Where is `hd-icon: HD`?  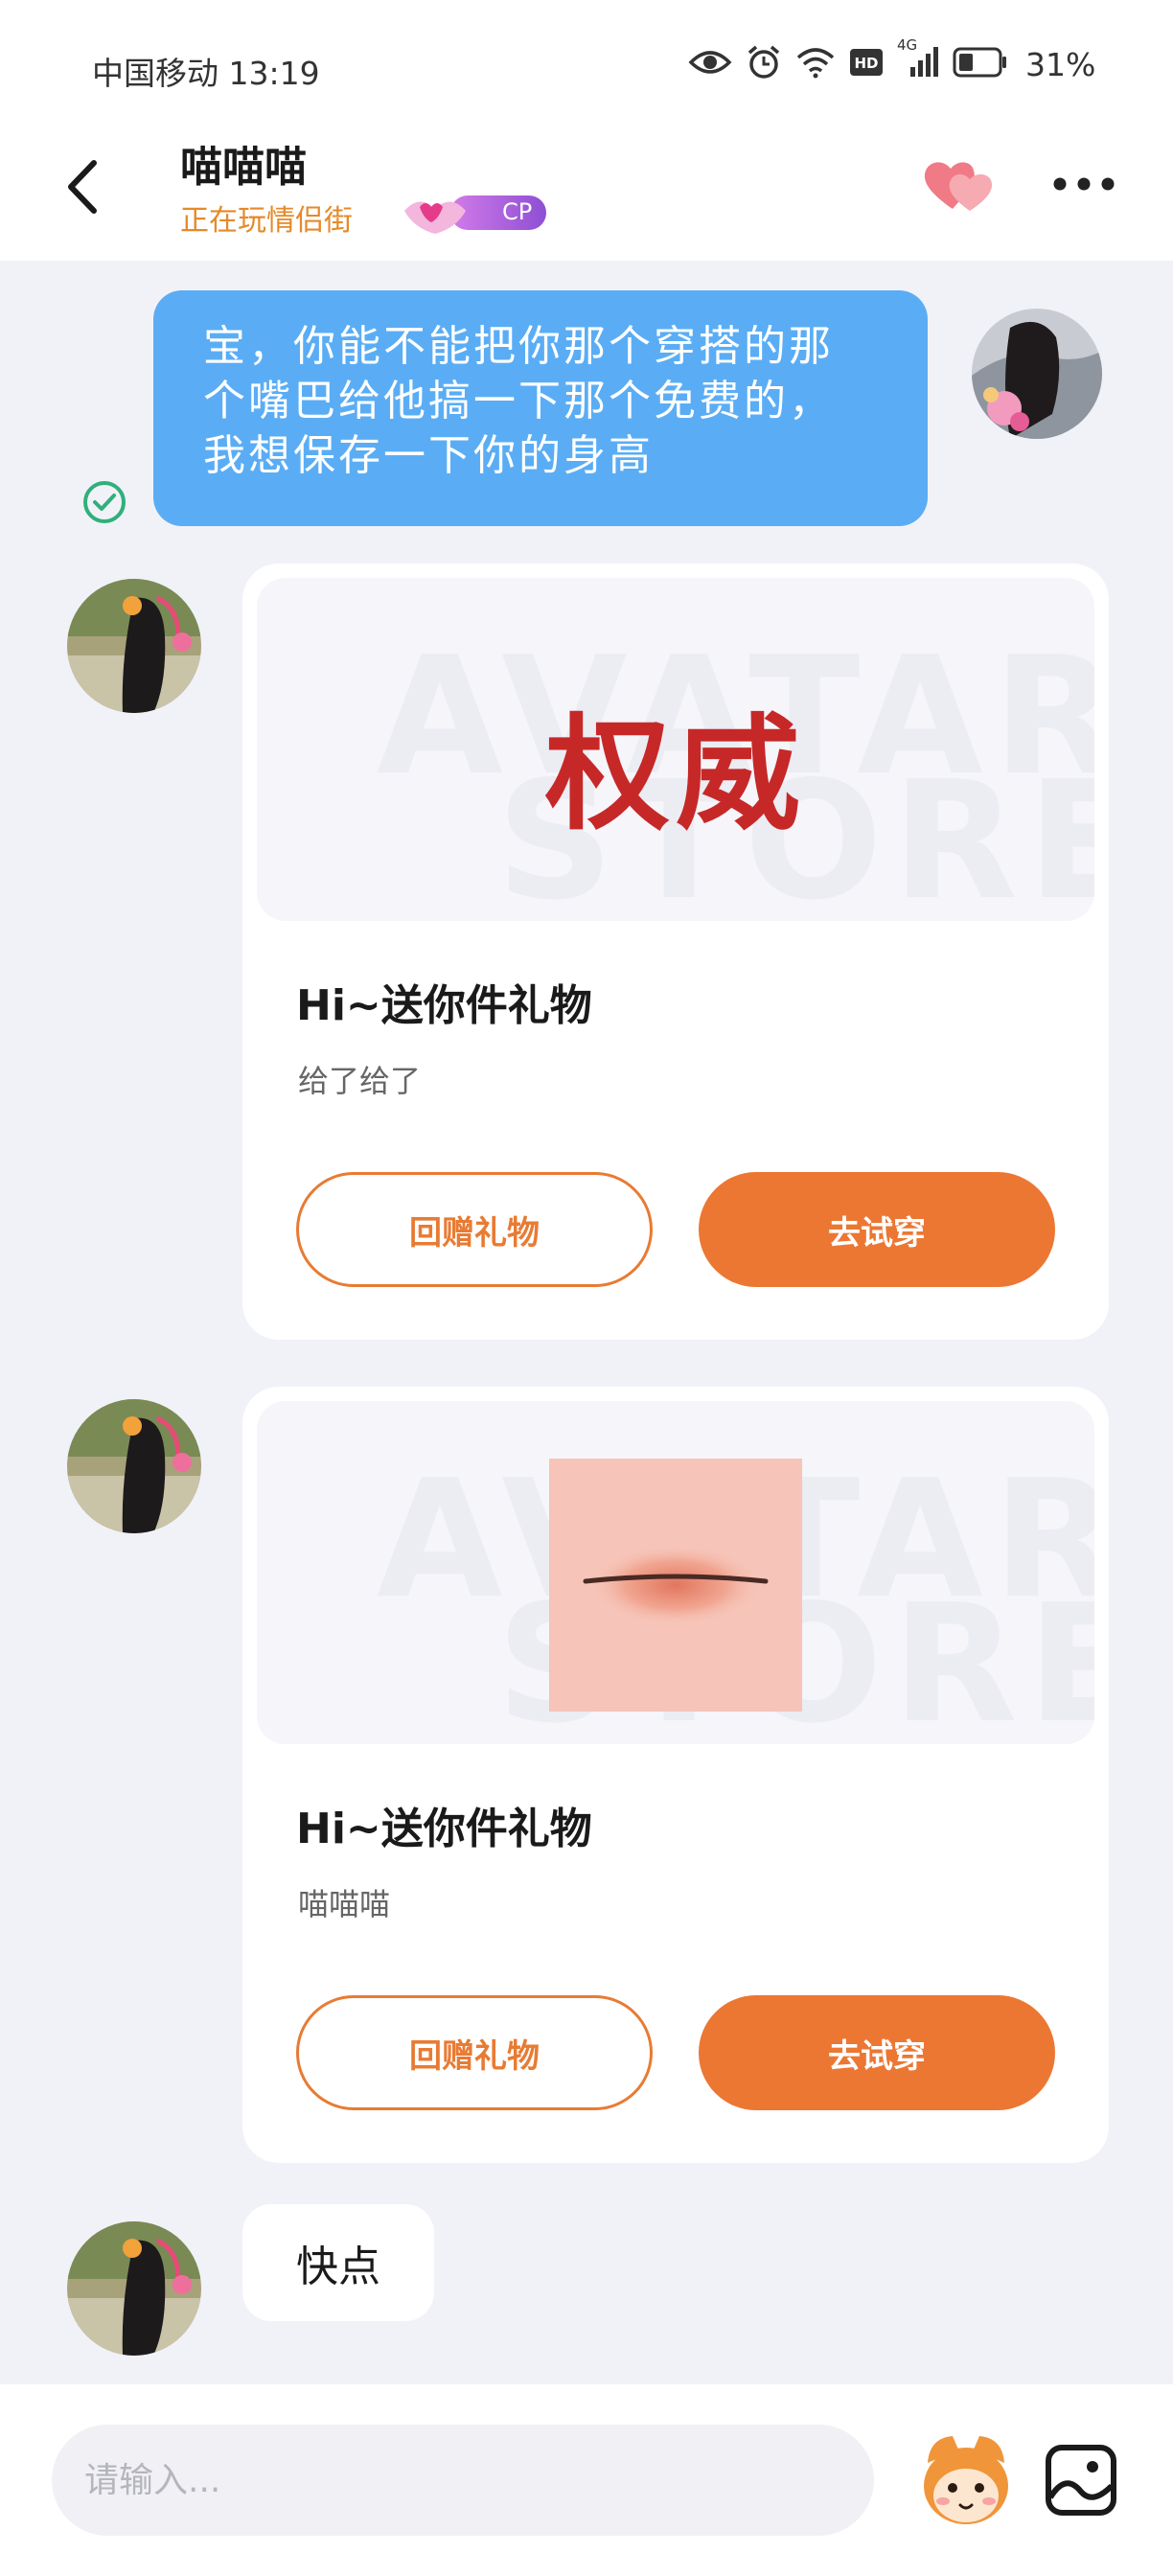 hd-icon: HD is located at coordinates (866, 64).